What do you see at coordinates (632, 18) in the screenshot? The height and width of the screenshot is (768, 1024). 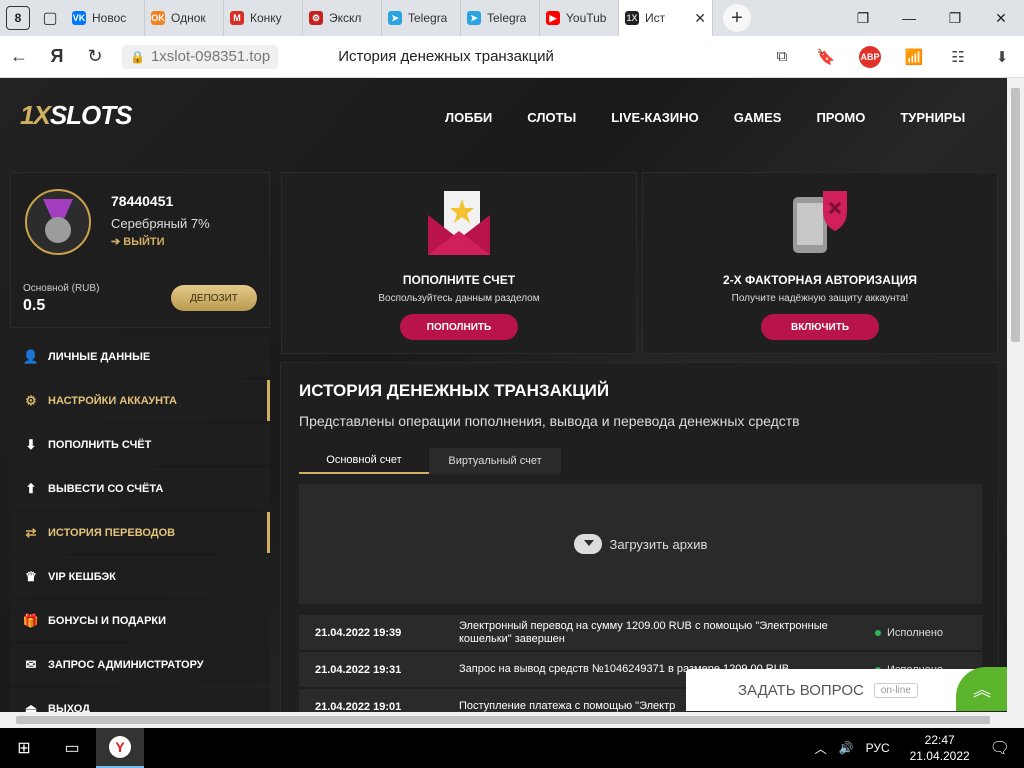 I see `onex-favicon-icon: 1X` at bounding box center [632, 18].